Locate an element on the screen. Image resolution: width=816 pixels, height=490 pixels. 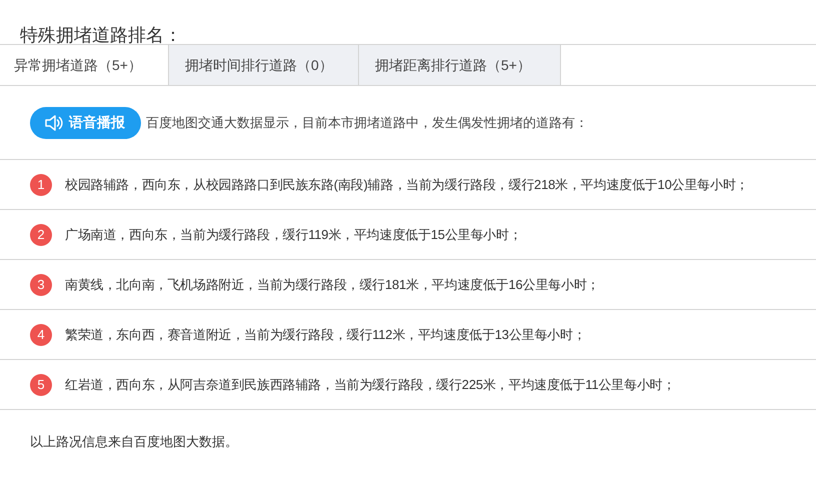
rank-badge: 4 is located at coordinates (41, 335).